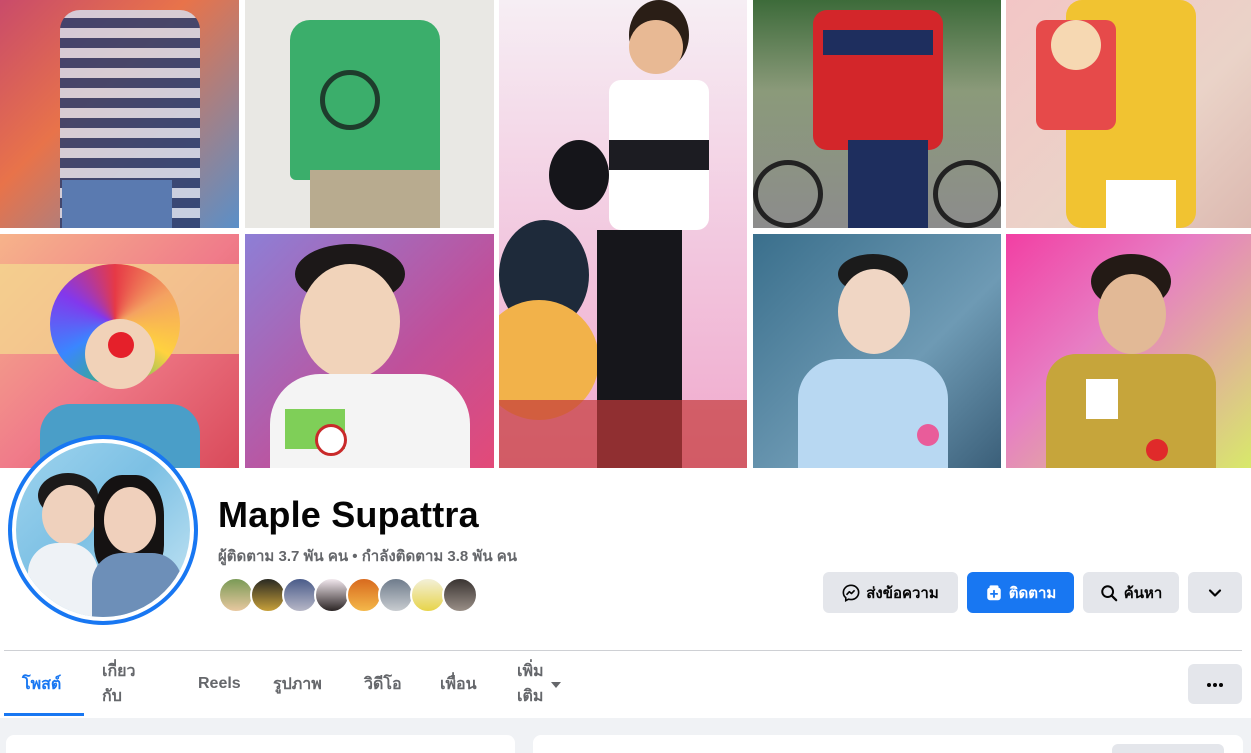  What do you see at coordinates (1109, 593) in the screenshot?
I see `search-icon` at bounding box center [1109, 593].